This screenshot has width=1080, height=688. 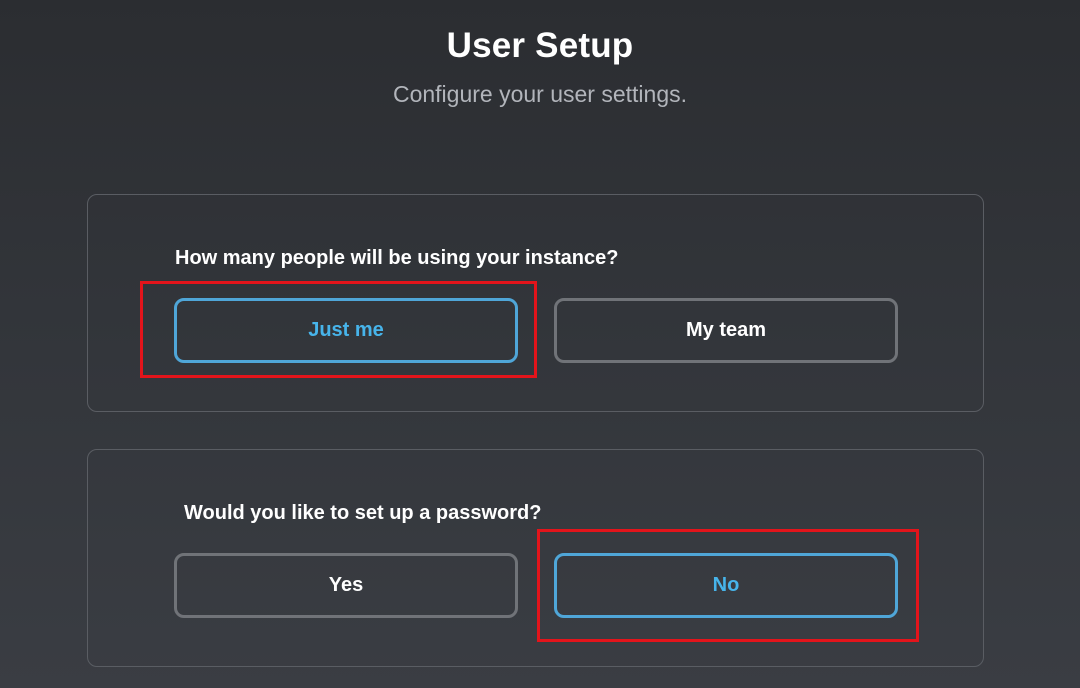 I want to click on my-team-button: My team, so click(x=726, y=330).